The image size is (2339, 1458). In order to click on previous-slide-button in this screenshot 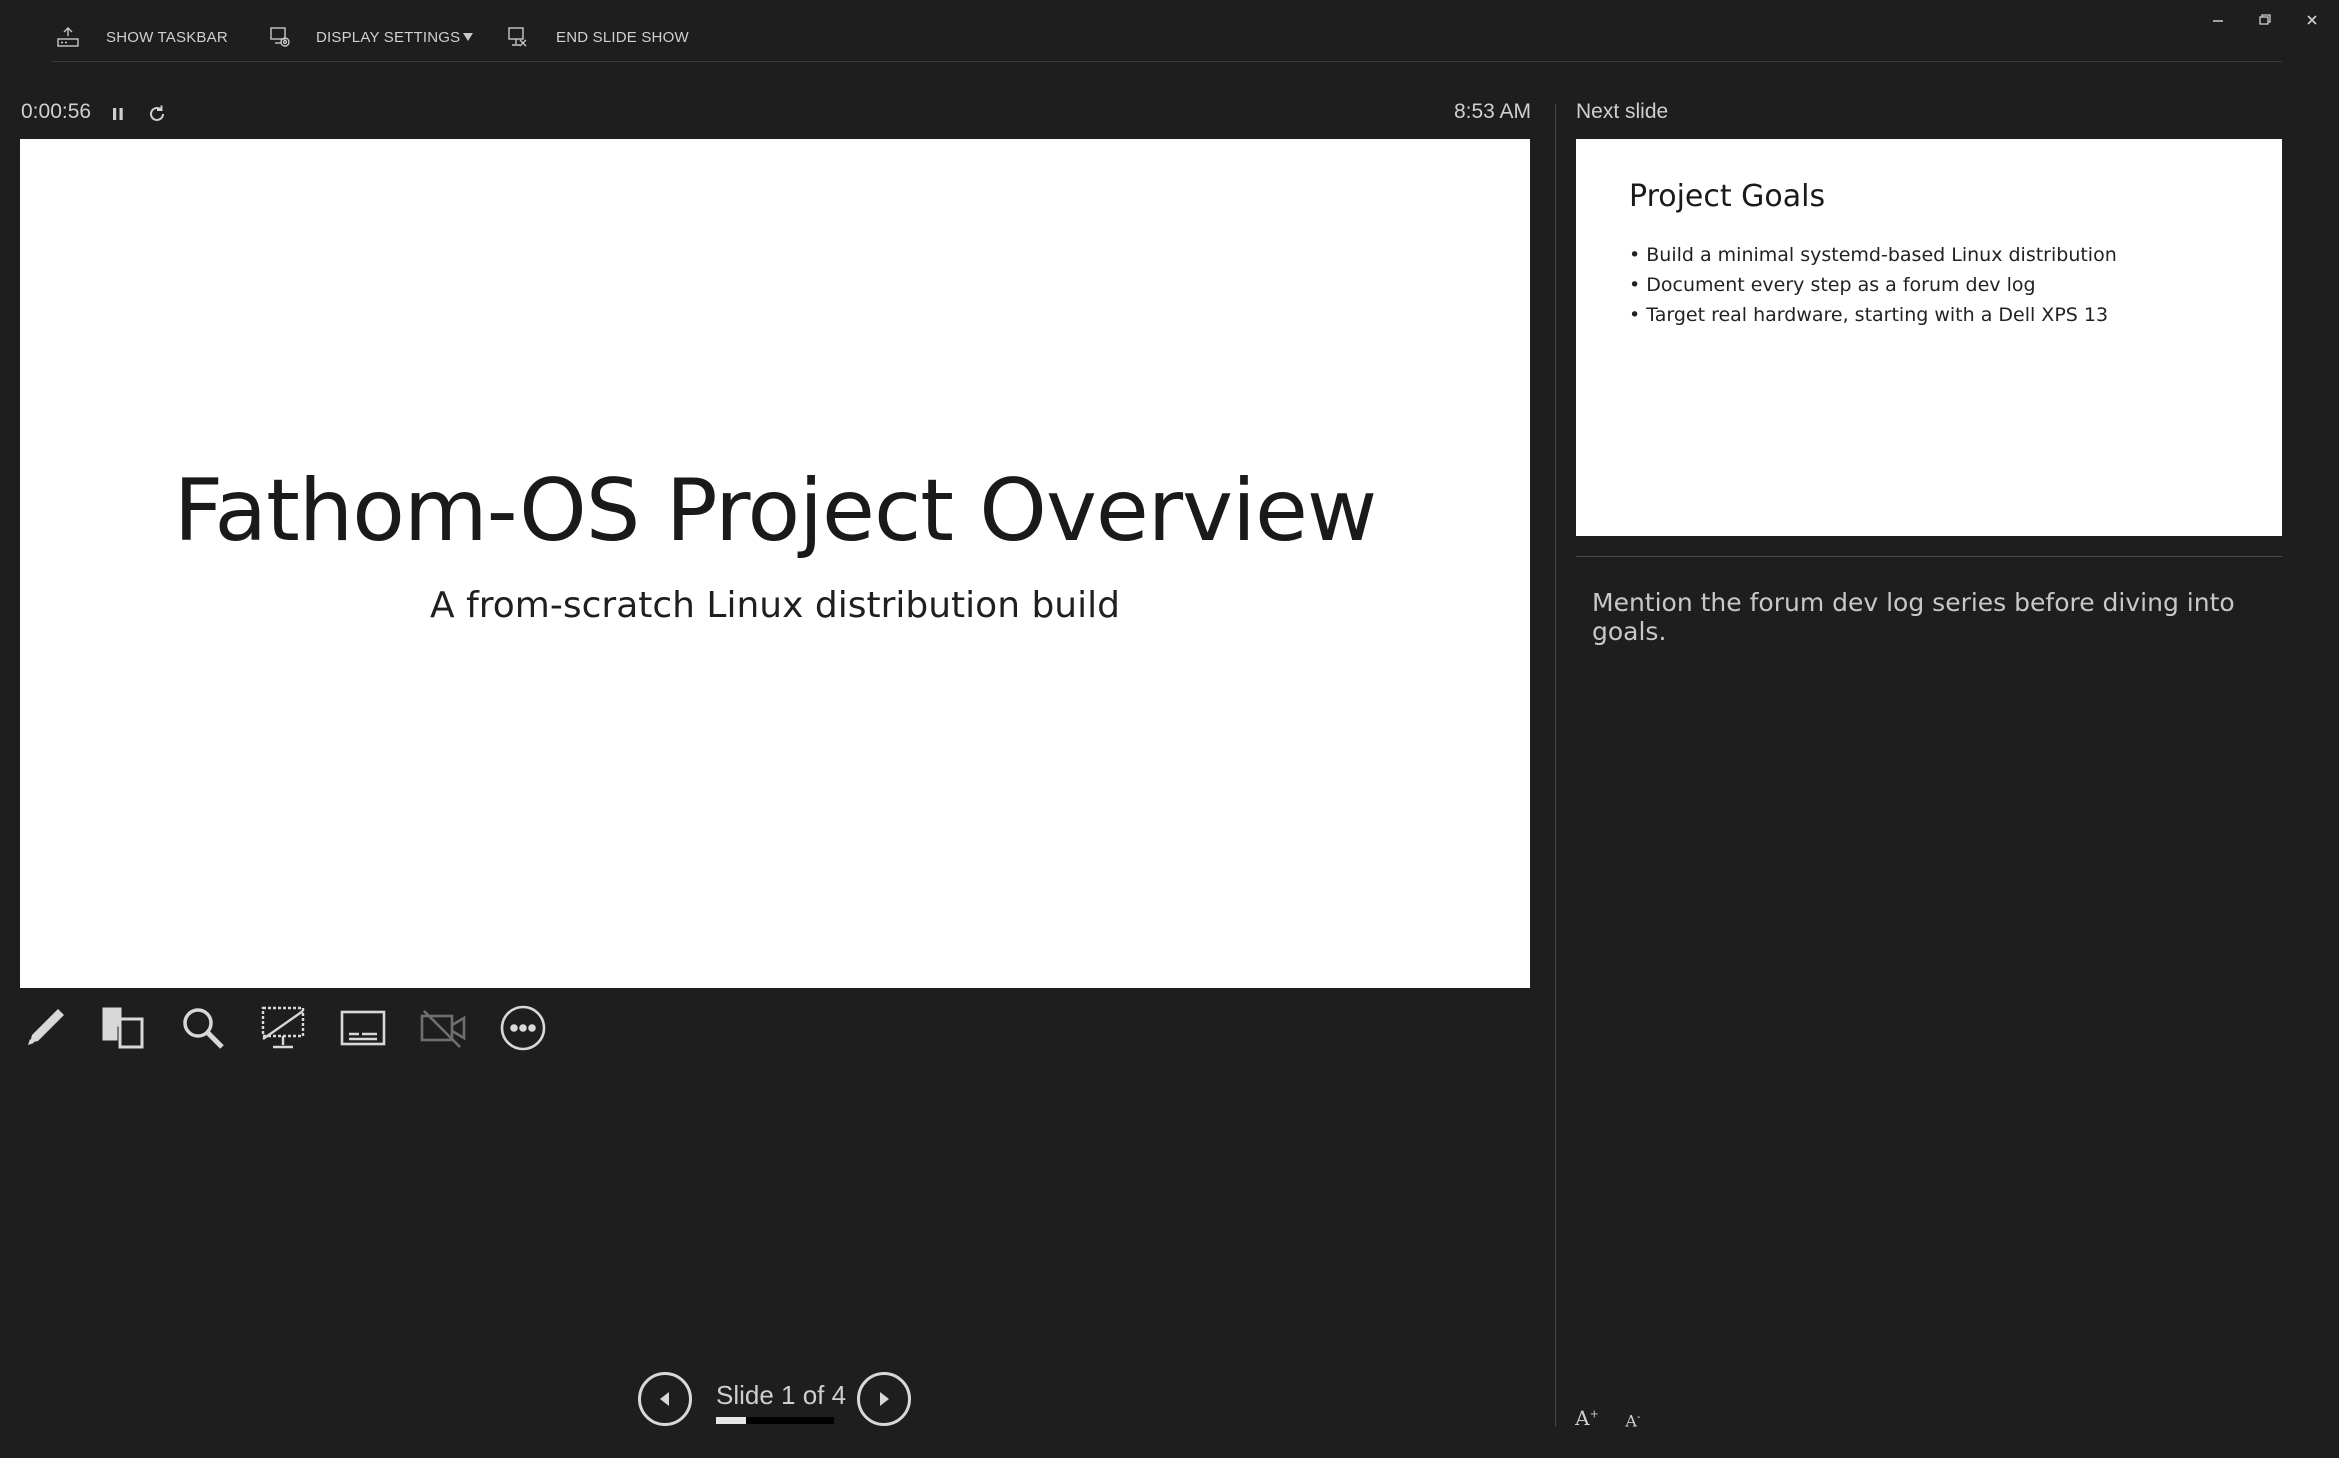, I will do `click(665, 1399)`.